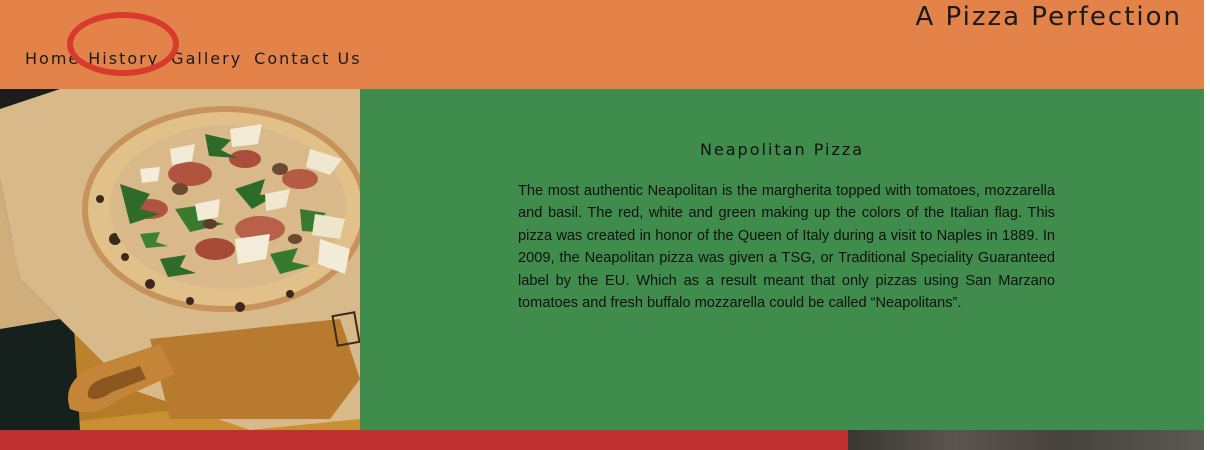 The image size is (1210, 450). Describe the element at coordinates (1048, 17) in the screenshot. I see `site-title: A Pizza Perfection` at that location.